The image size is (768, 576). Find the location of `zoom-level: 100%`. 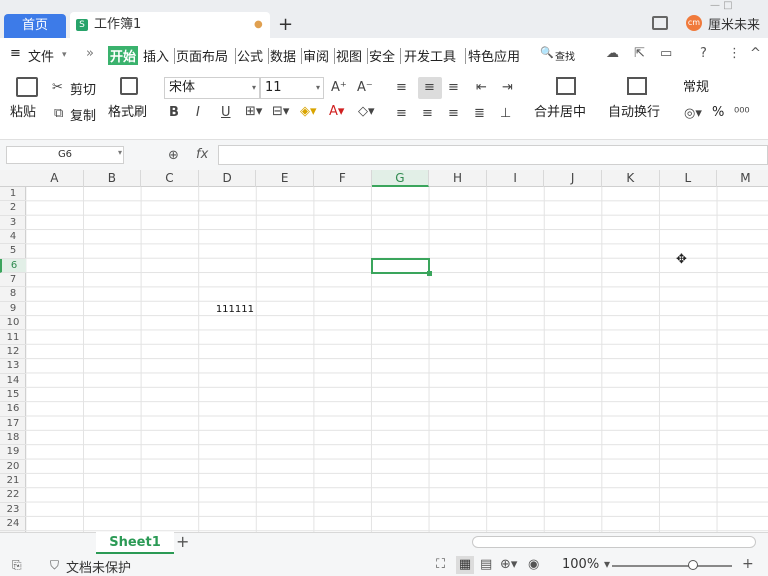

zoom-level: 100% is located at coordinates (580, 564).